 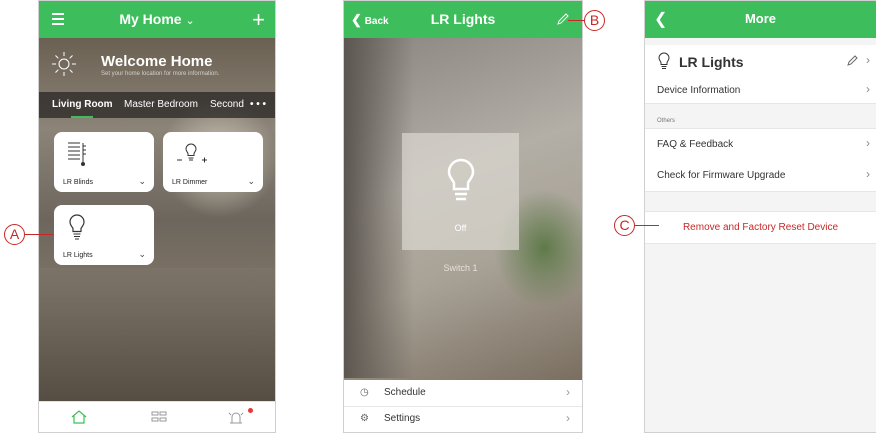 I want to click on device-card-lr-dimmer: LR Dimmer ⌄, so click(x=213, y=162).